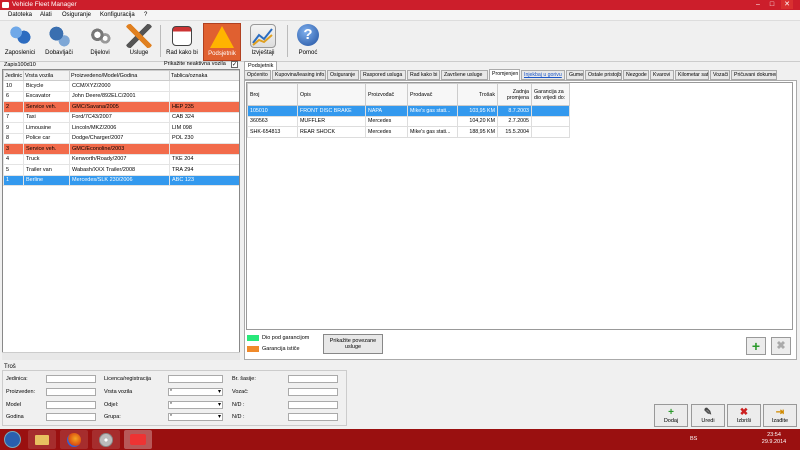  I want to click on fleet-app-icon, so click(138, 439).